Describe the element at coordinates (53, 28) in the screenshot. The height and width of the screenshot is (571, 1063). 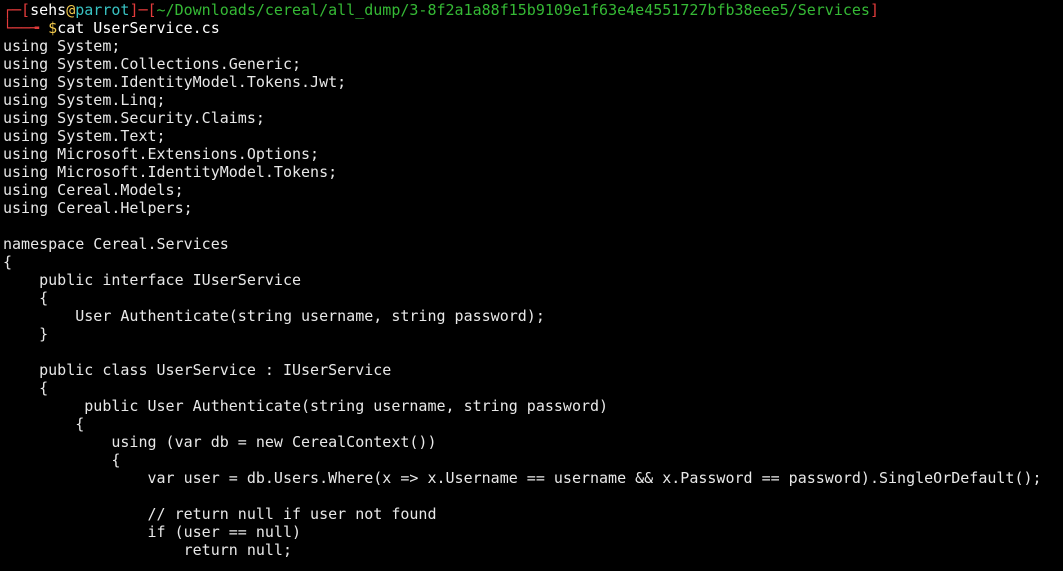
I see `prompt-dollar: $` at that location.